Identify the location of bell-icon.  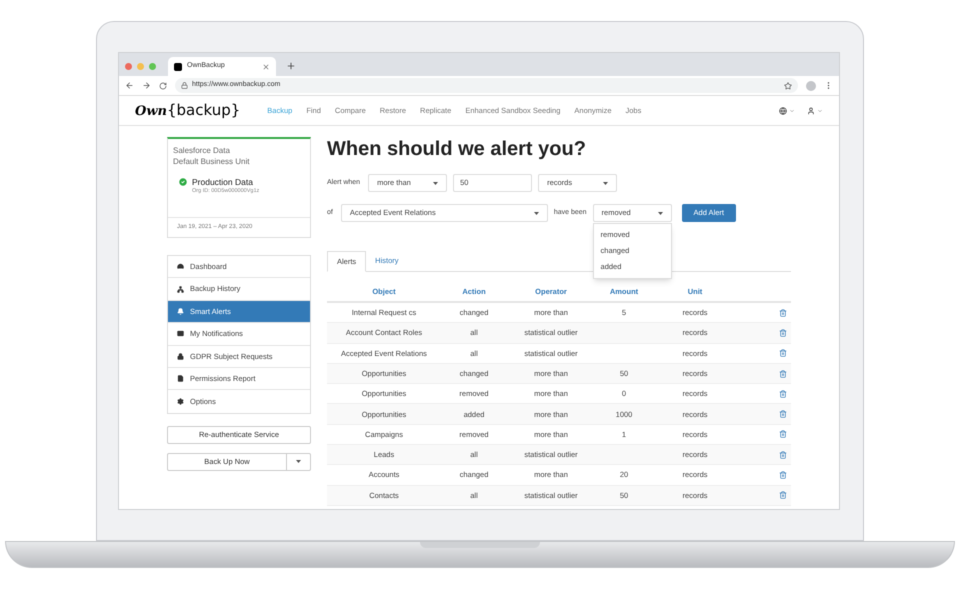
(180, 311).